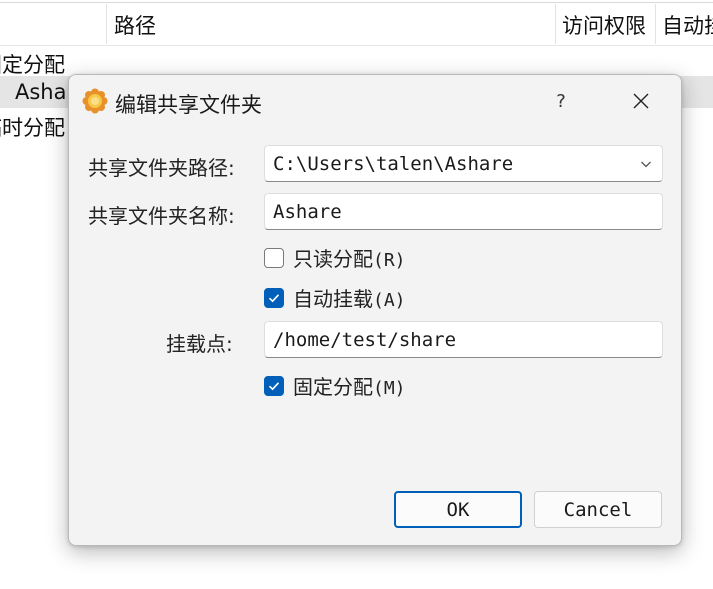 The height and width of the screenshot is (589, 713). Describe the element at coordinates (687, 25) in the screenshot. I see `column-header-automount: 自动挂` at that location.